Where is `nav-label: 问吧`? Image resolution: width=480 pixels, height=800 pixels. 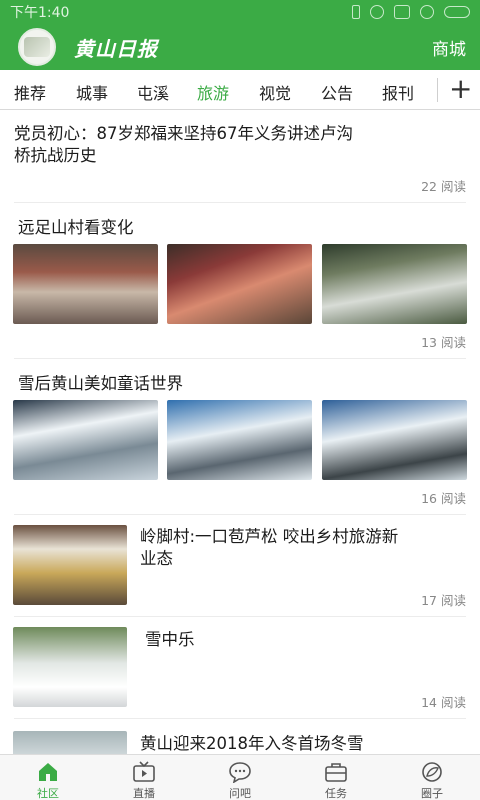
nav-label: 问吧 is located at coordinates (240, 793).